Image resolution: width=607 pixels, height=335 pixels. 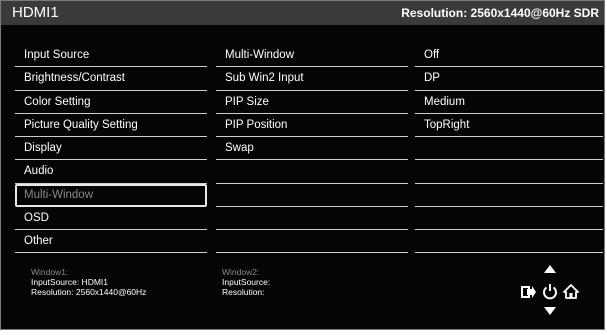 I want to click on menu-item-label: Display, so click(x=43, y=148).